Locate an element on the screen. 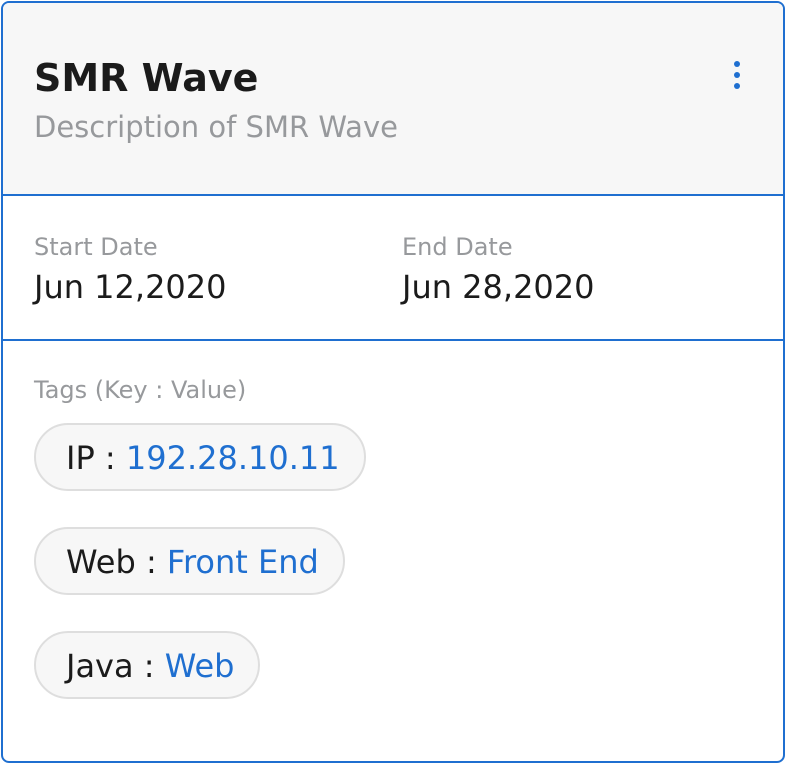  card-title: SMR Wave is located at coordinates (146, 78).